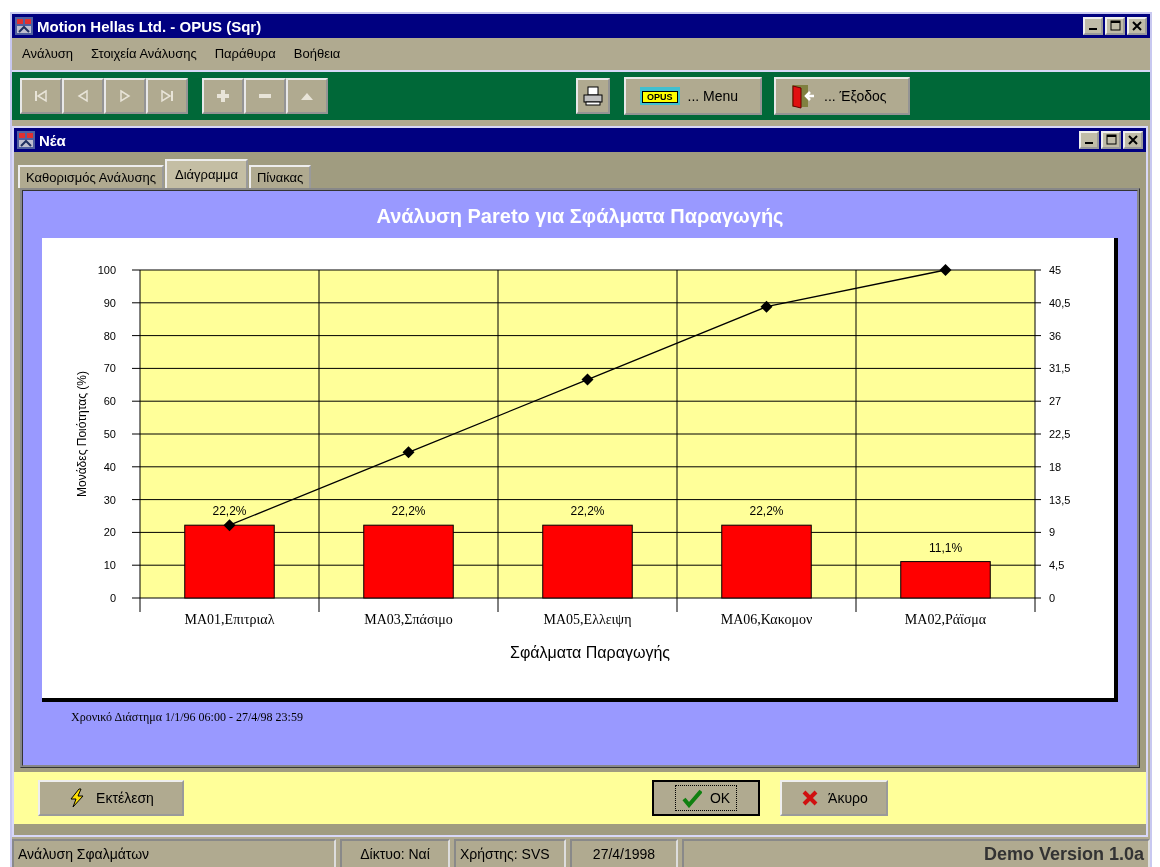 The height and width of the screenshot is (867, 1160). I want to click on axis-tick-label: 20, so click(109, 532).